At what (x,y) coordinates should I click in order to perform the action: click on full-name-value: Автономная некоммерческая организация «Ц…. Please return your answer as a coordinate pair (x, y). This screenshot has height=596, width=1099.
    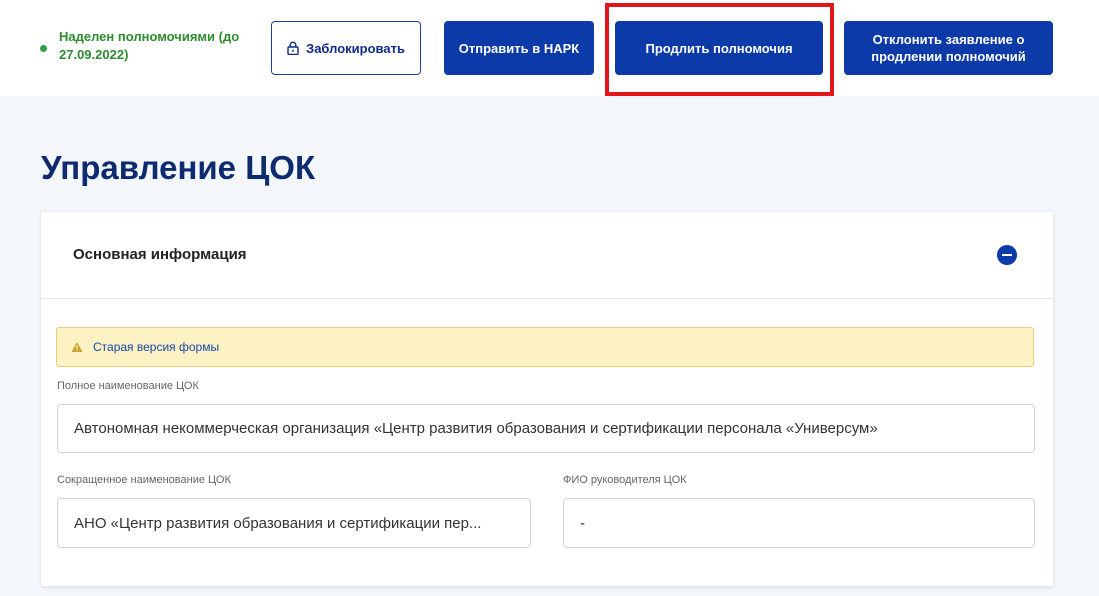
    Looking at the image, I should click on (476, 428).